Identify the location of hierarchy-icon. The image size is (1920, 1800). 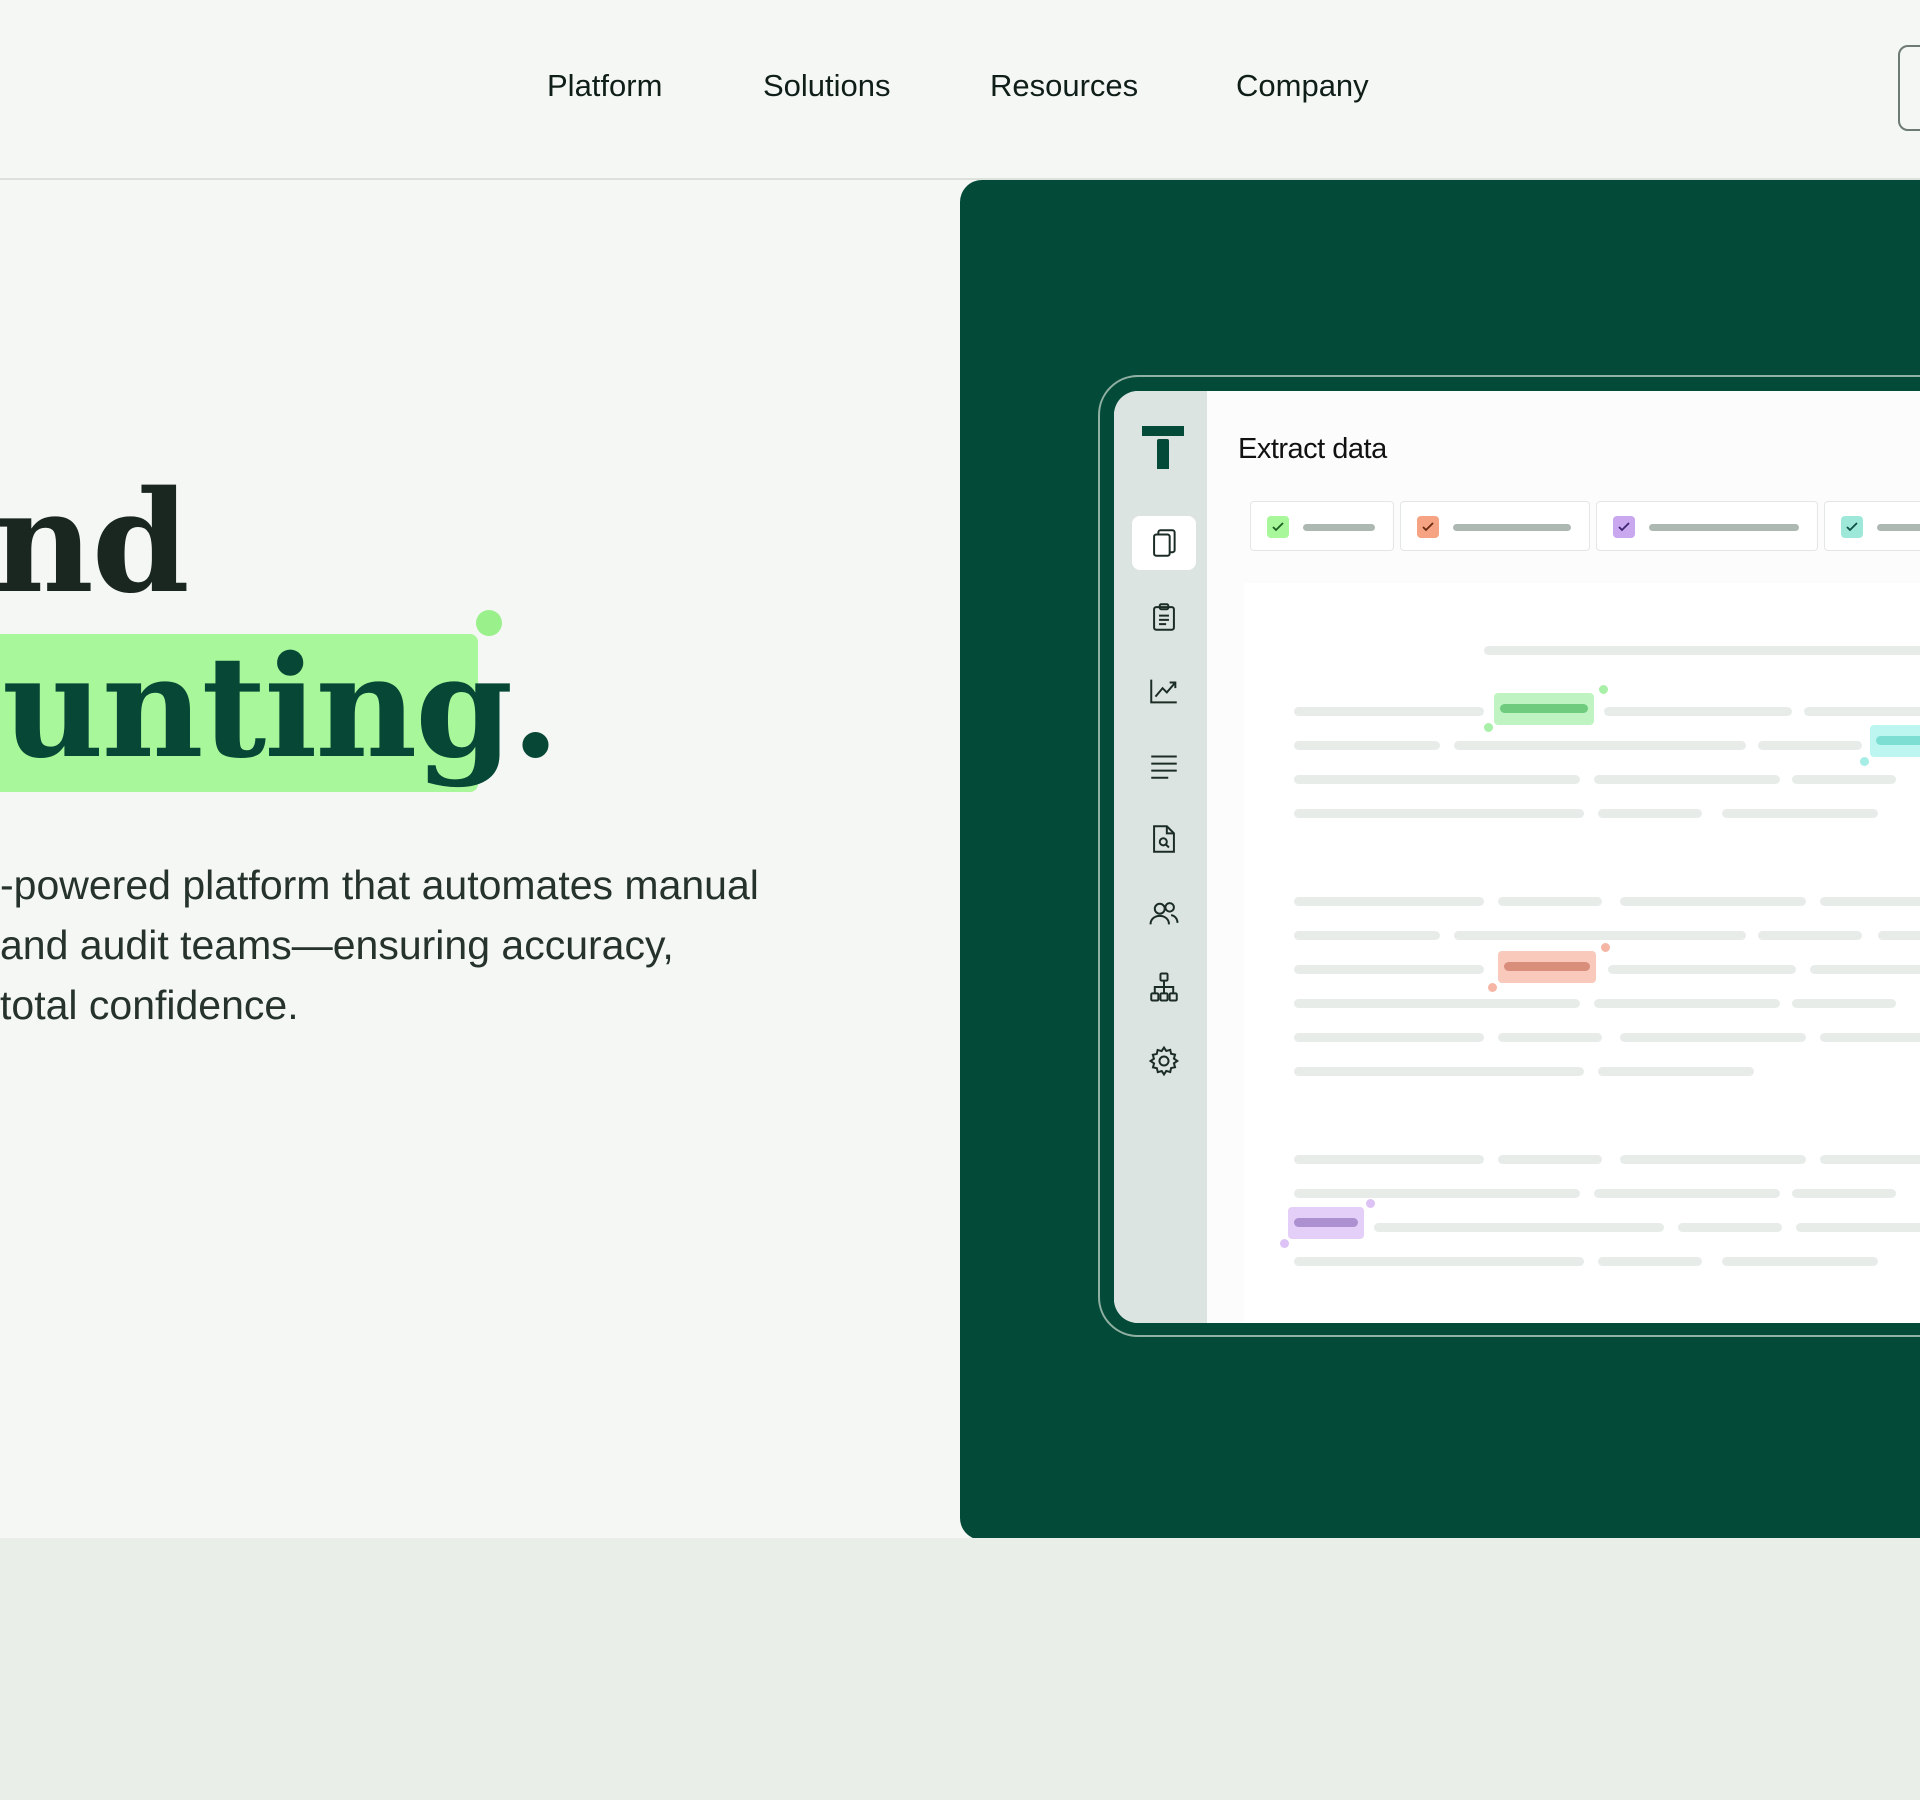
(1164, 987).